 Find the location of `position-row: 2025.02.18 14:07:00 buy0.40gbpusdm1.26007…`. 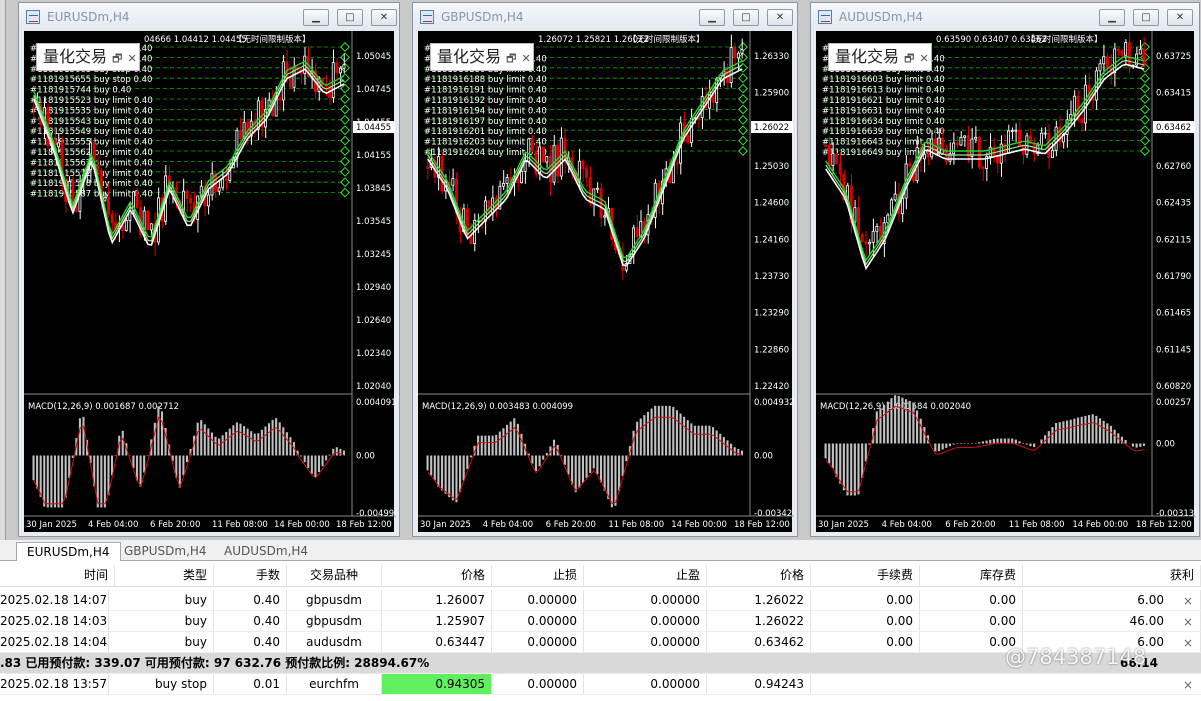

position-row: 2025.02.18 14:07:00 buy0.40gbpusdm1.26007… is located at coordinates (600, 600).